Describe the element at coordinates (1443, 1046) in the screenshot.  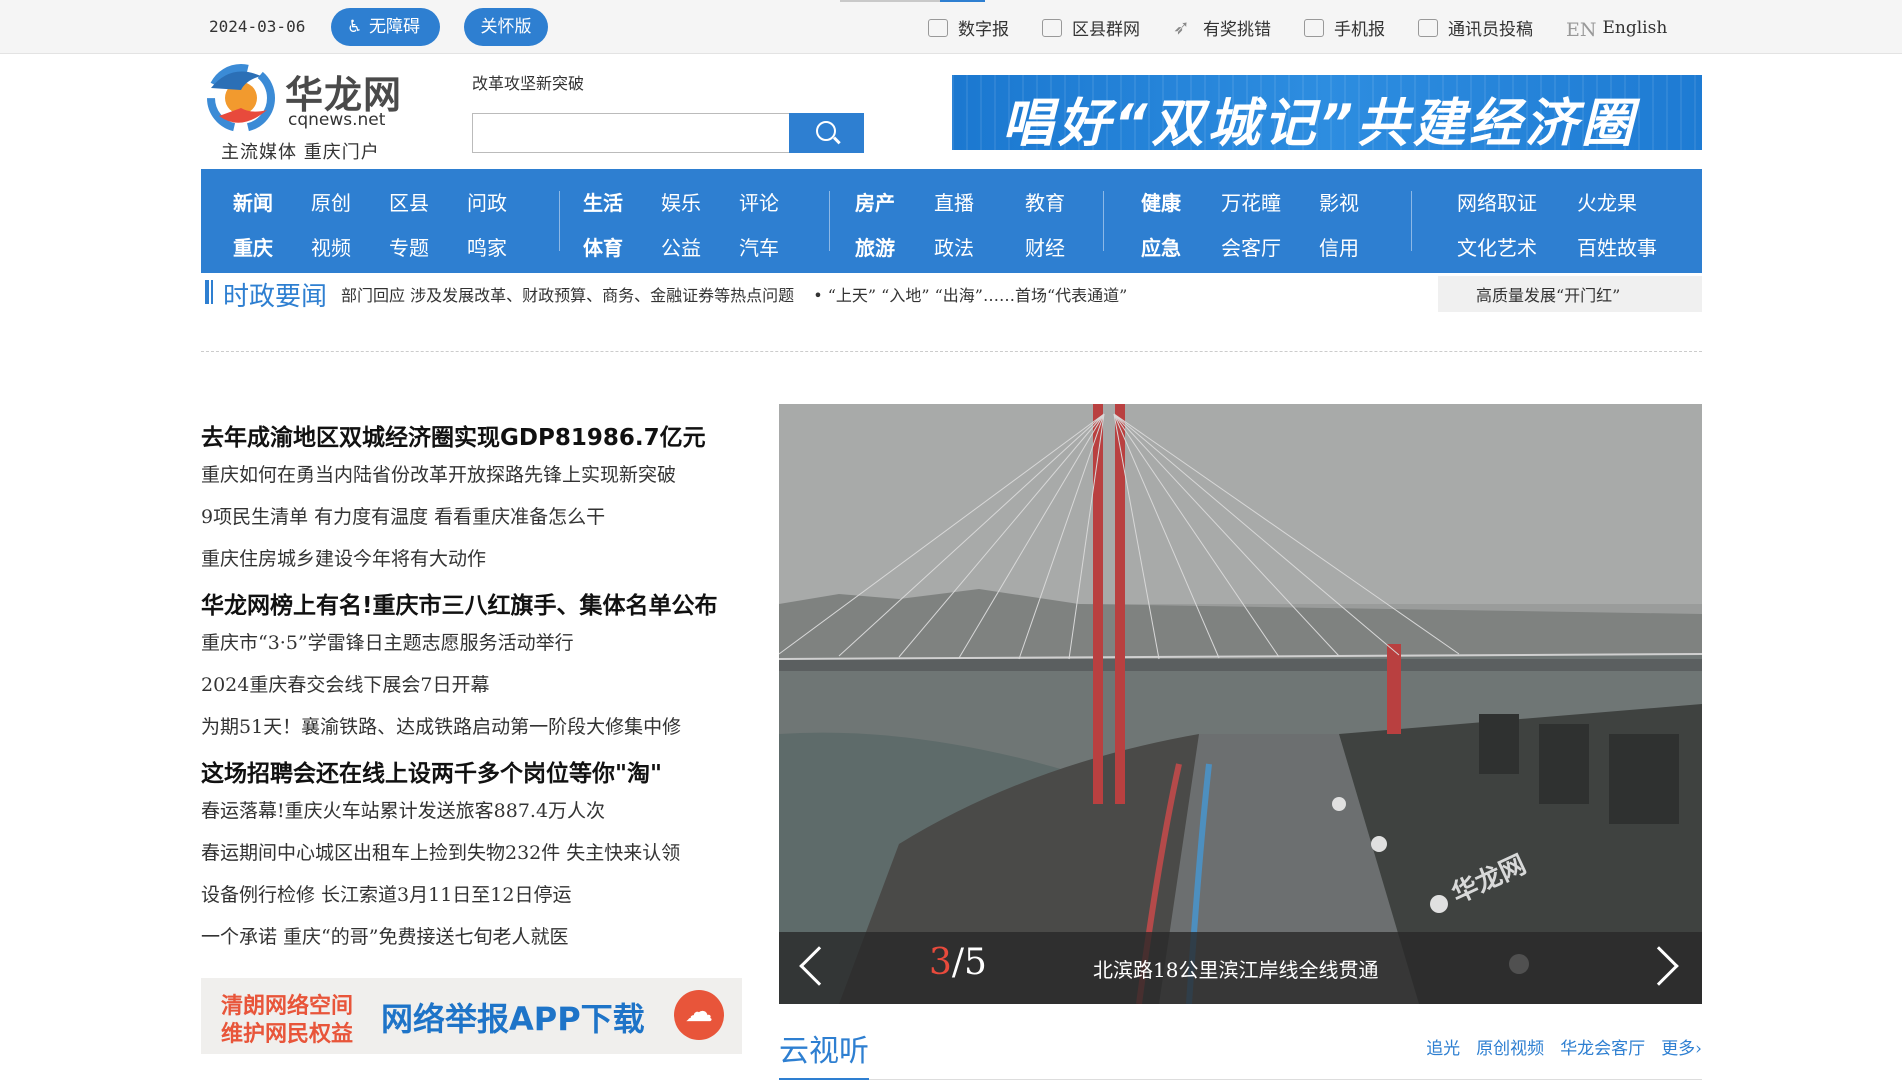
I see `section-link-zhuiguang: 追光` at that location.